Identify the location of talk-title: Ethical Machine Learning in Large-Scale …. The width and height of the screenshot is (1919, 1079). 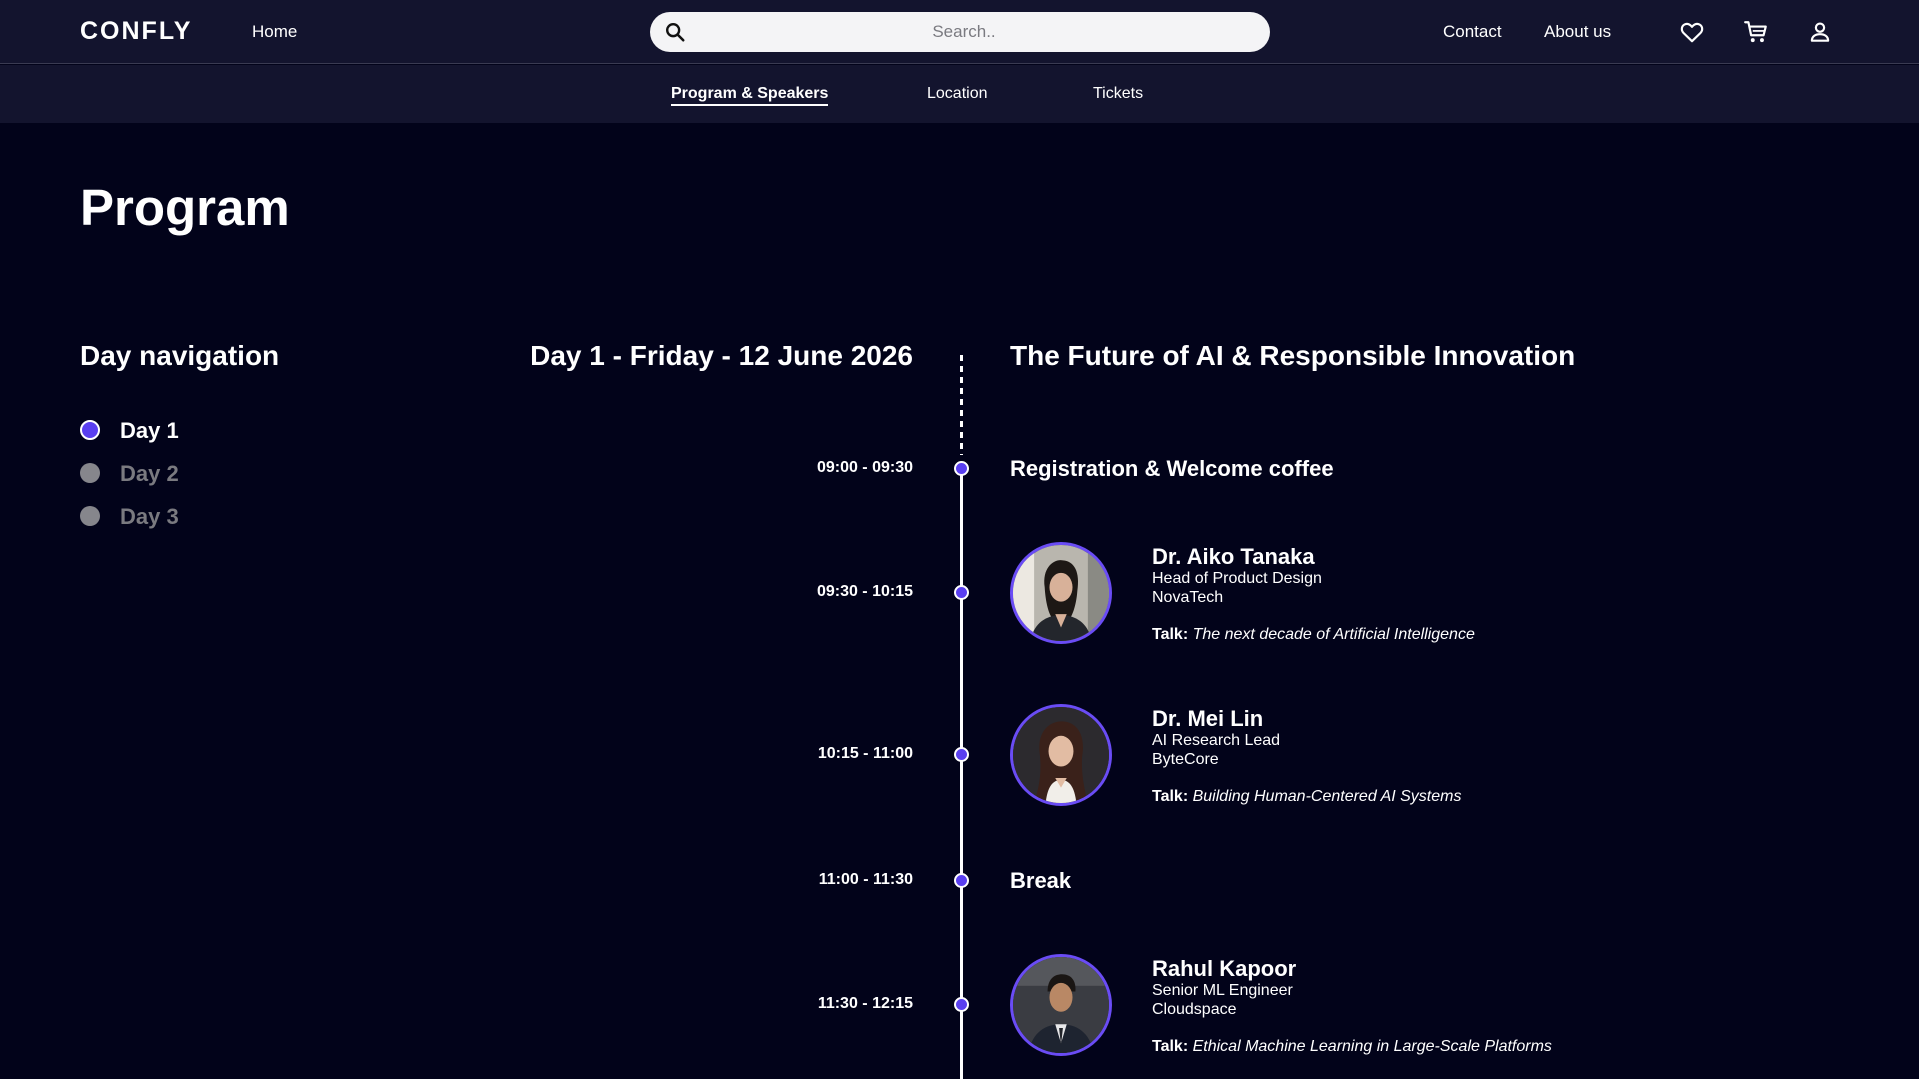
(1372, 1046).